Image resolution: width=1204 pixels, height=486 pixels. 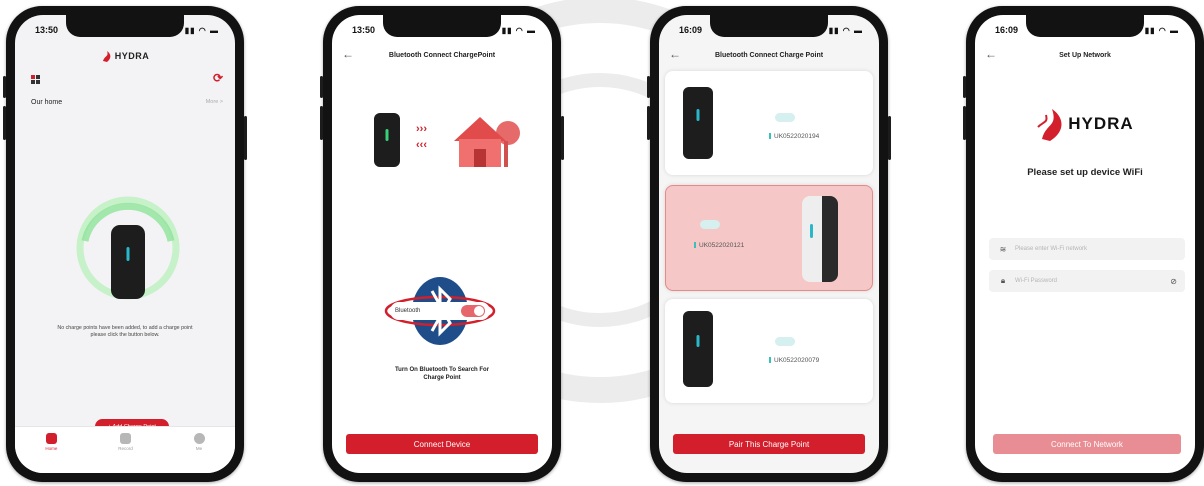 What do you see at coordinates (35, 79) in the screenshot?
I see `grid-menu-icon` at bounding box center [35, 79].